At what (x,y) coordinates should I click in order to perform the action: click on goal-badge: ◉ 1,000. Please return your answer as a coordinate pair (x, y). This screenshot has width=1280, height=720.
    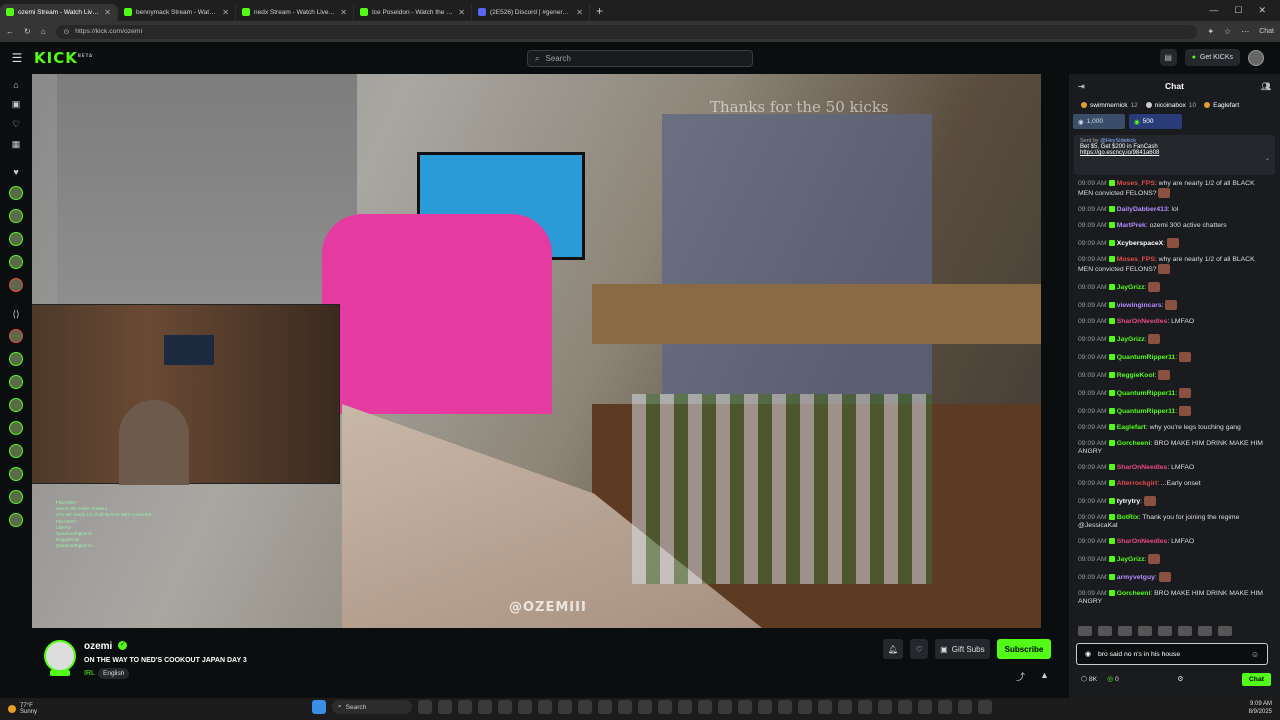
    Looking at the image, I should click on (1099, 121).